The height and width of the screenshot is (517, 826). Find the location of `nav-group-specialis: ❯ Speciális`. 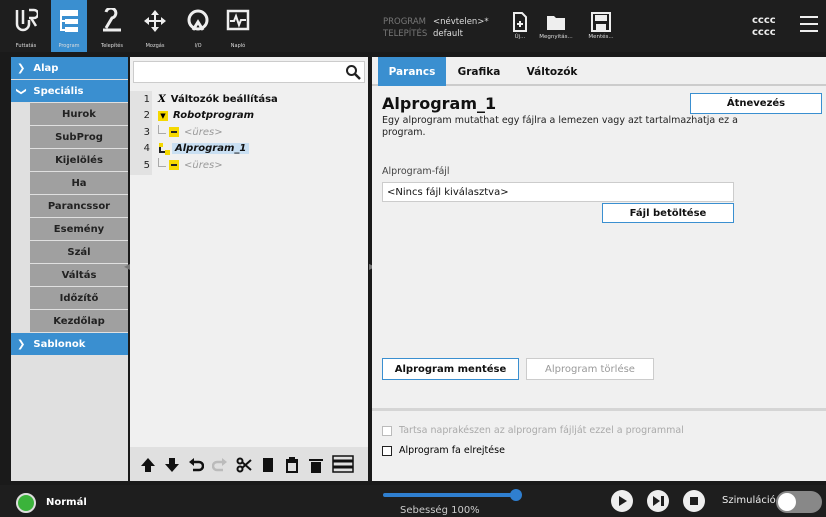

nav-group-specialis: ❯ Speciális is located at coordinates (69, 91).